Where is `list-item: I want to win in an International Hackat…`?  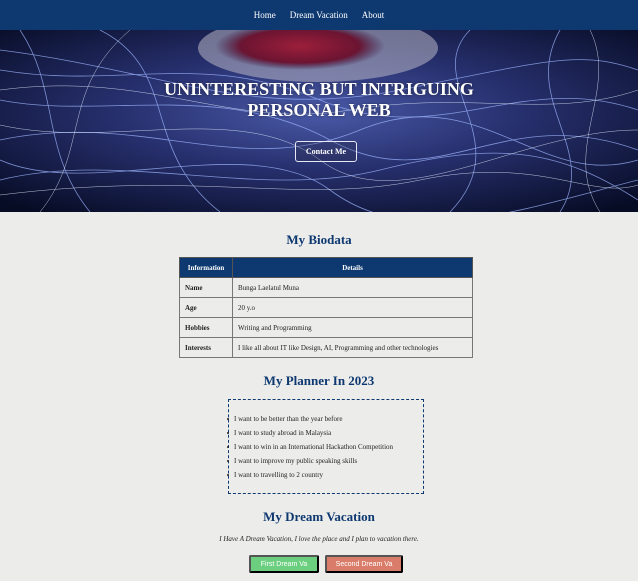
list-item: I want to win in an International Hackat… is located at coordinates (325, 447).